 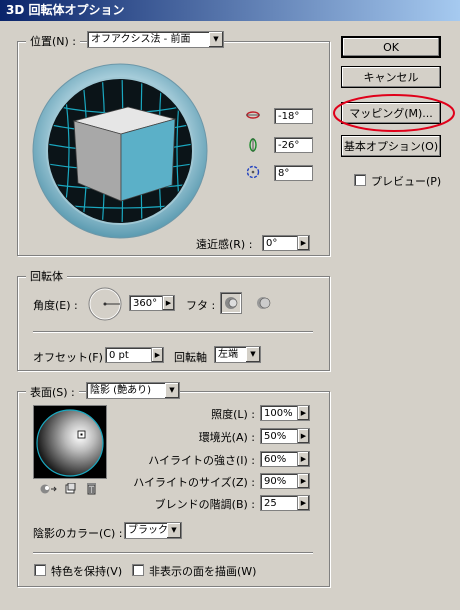 What do you see at coordinates (279, 436) in the screenshot?
I see `ambient-field: 50%` at bounding box center [279, 436].